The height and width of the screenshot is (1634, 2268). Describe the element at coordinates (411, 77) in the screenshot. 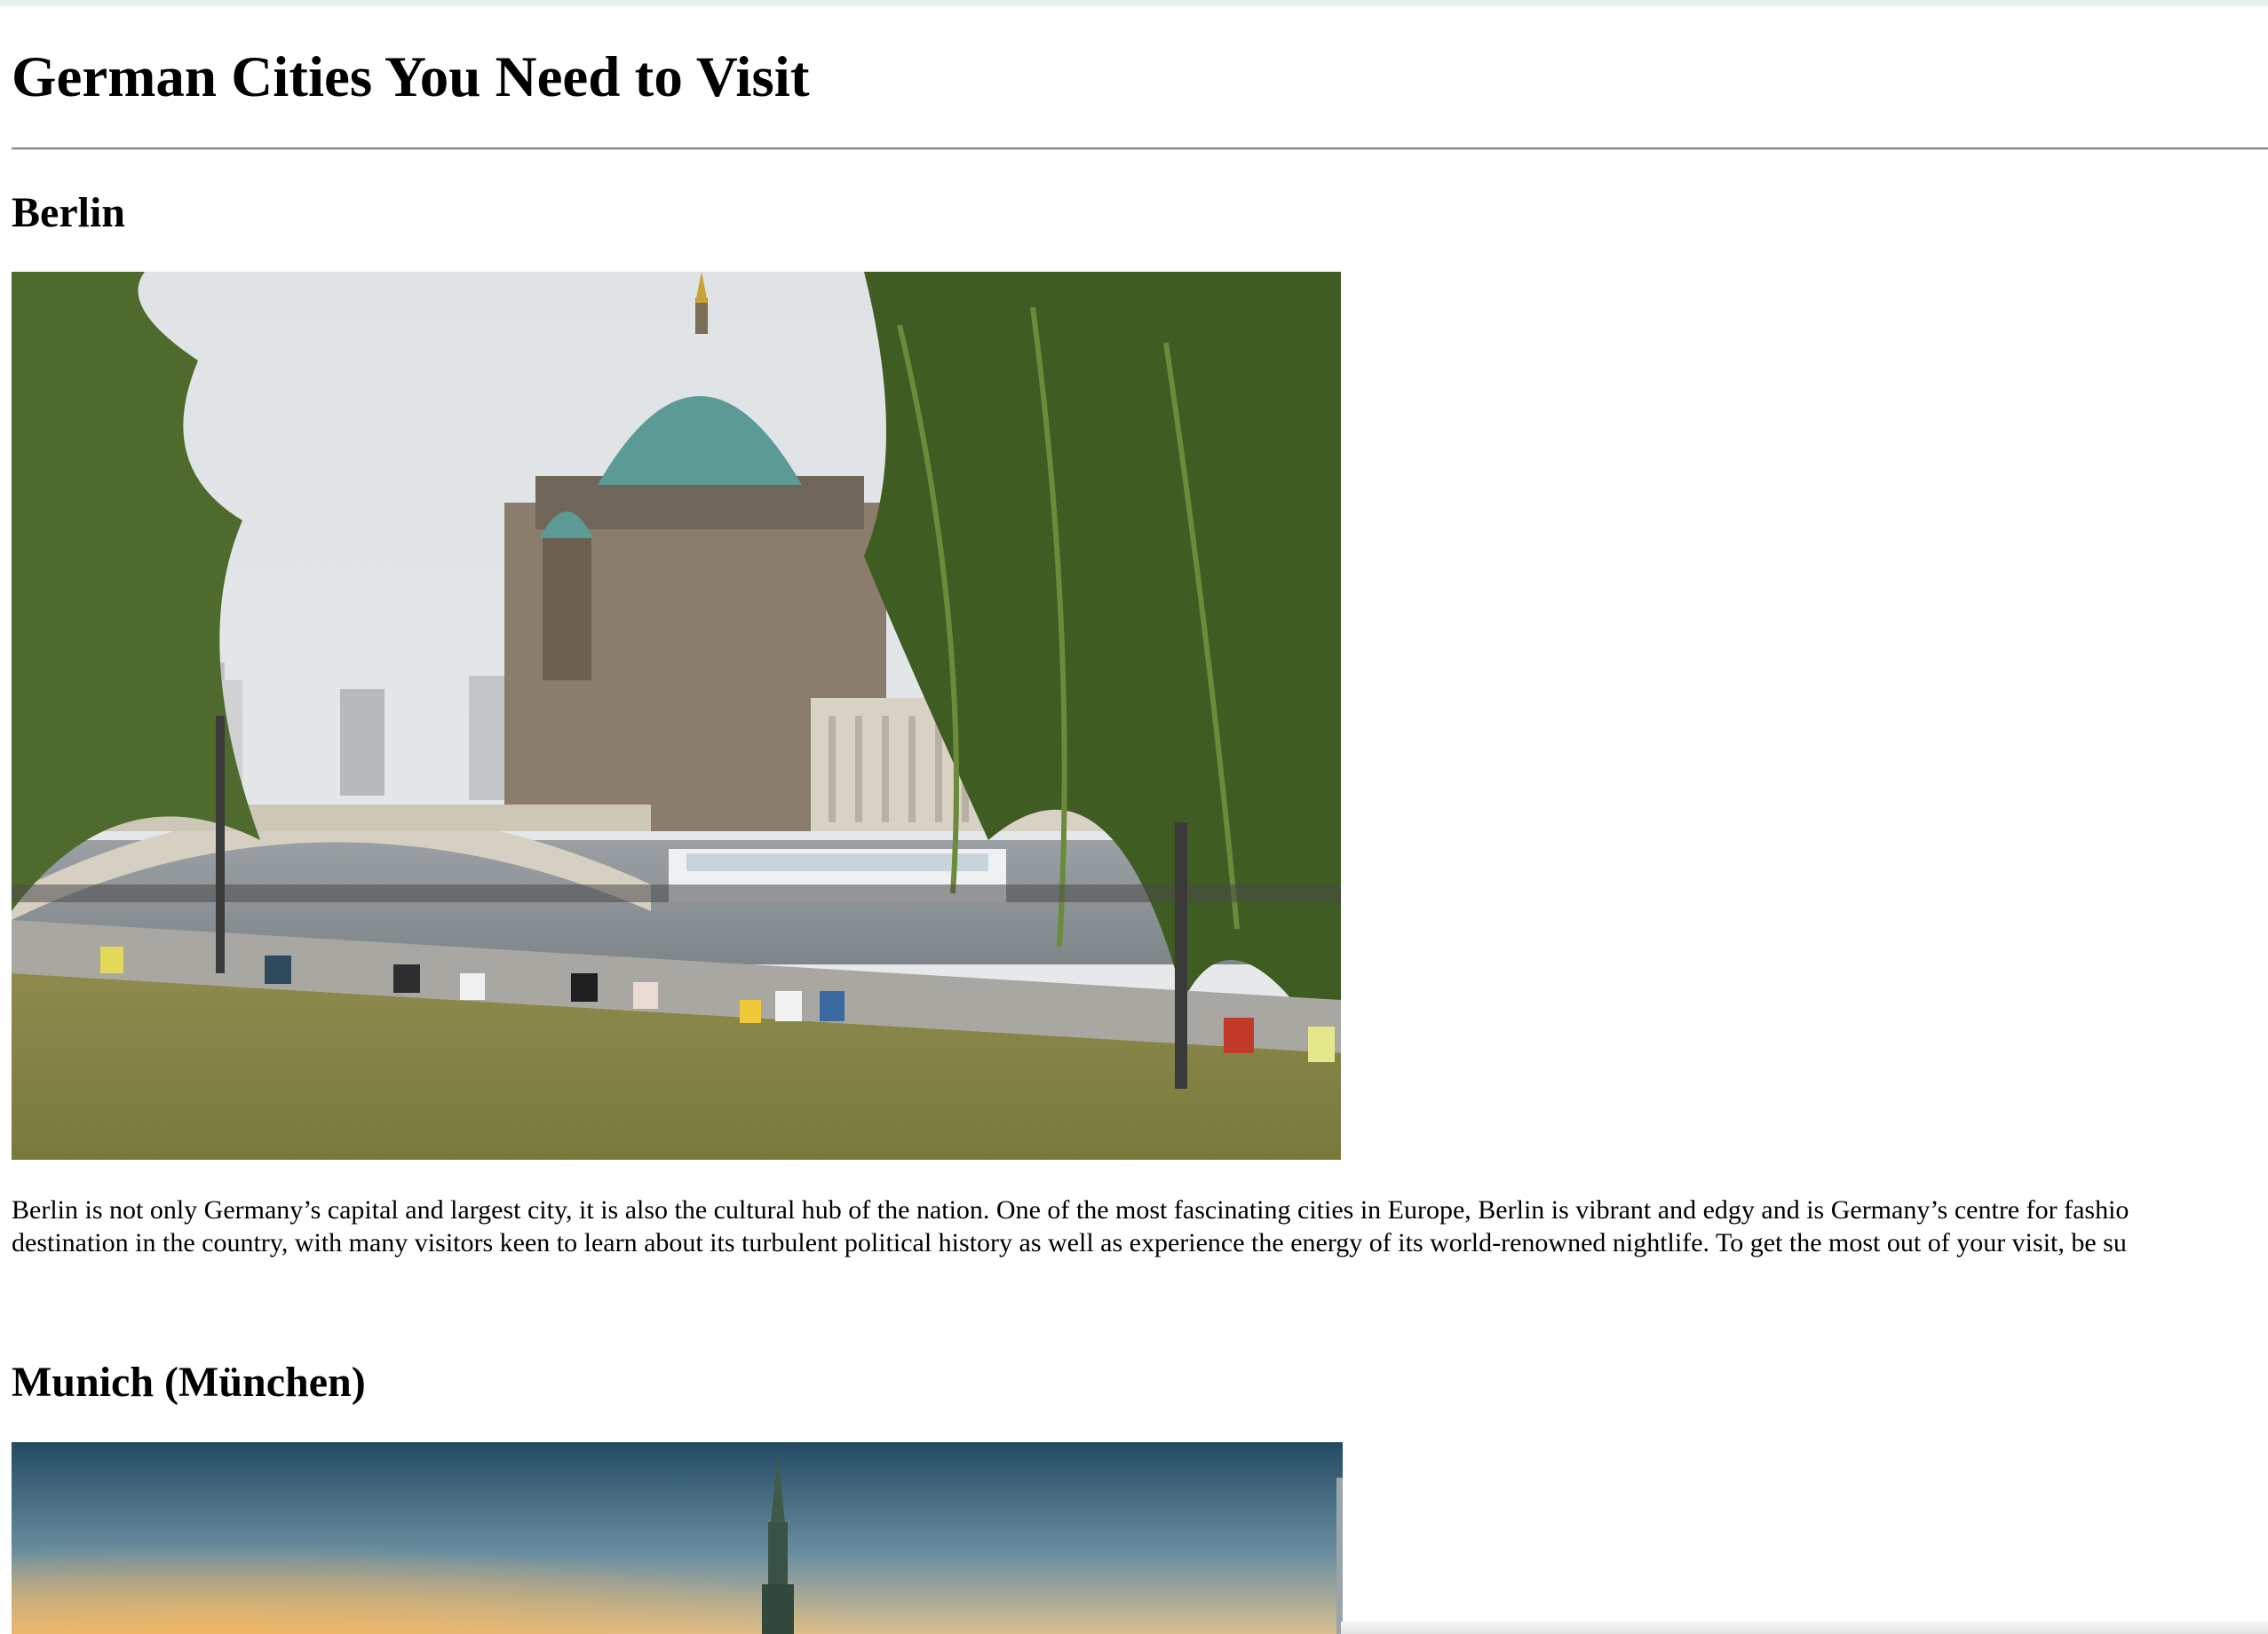

I see `page-title: German Cities You Need to Visit` at that location.